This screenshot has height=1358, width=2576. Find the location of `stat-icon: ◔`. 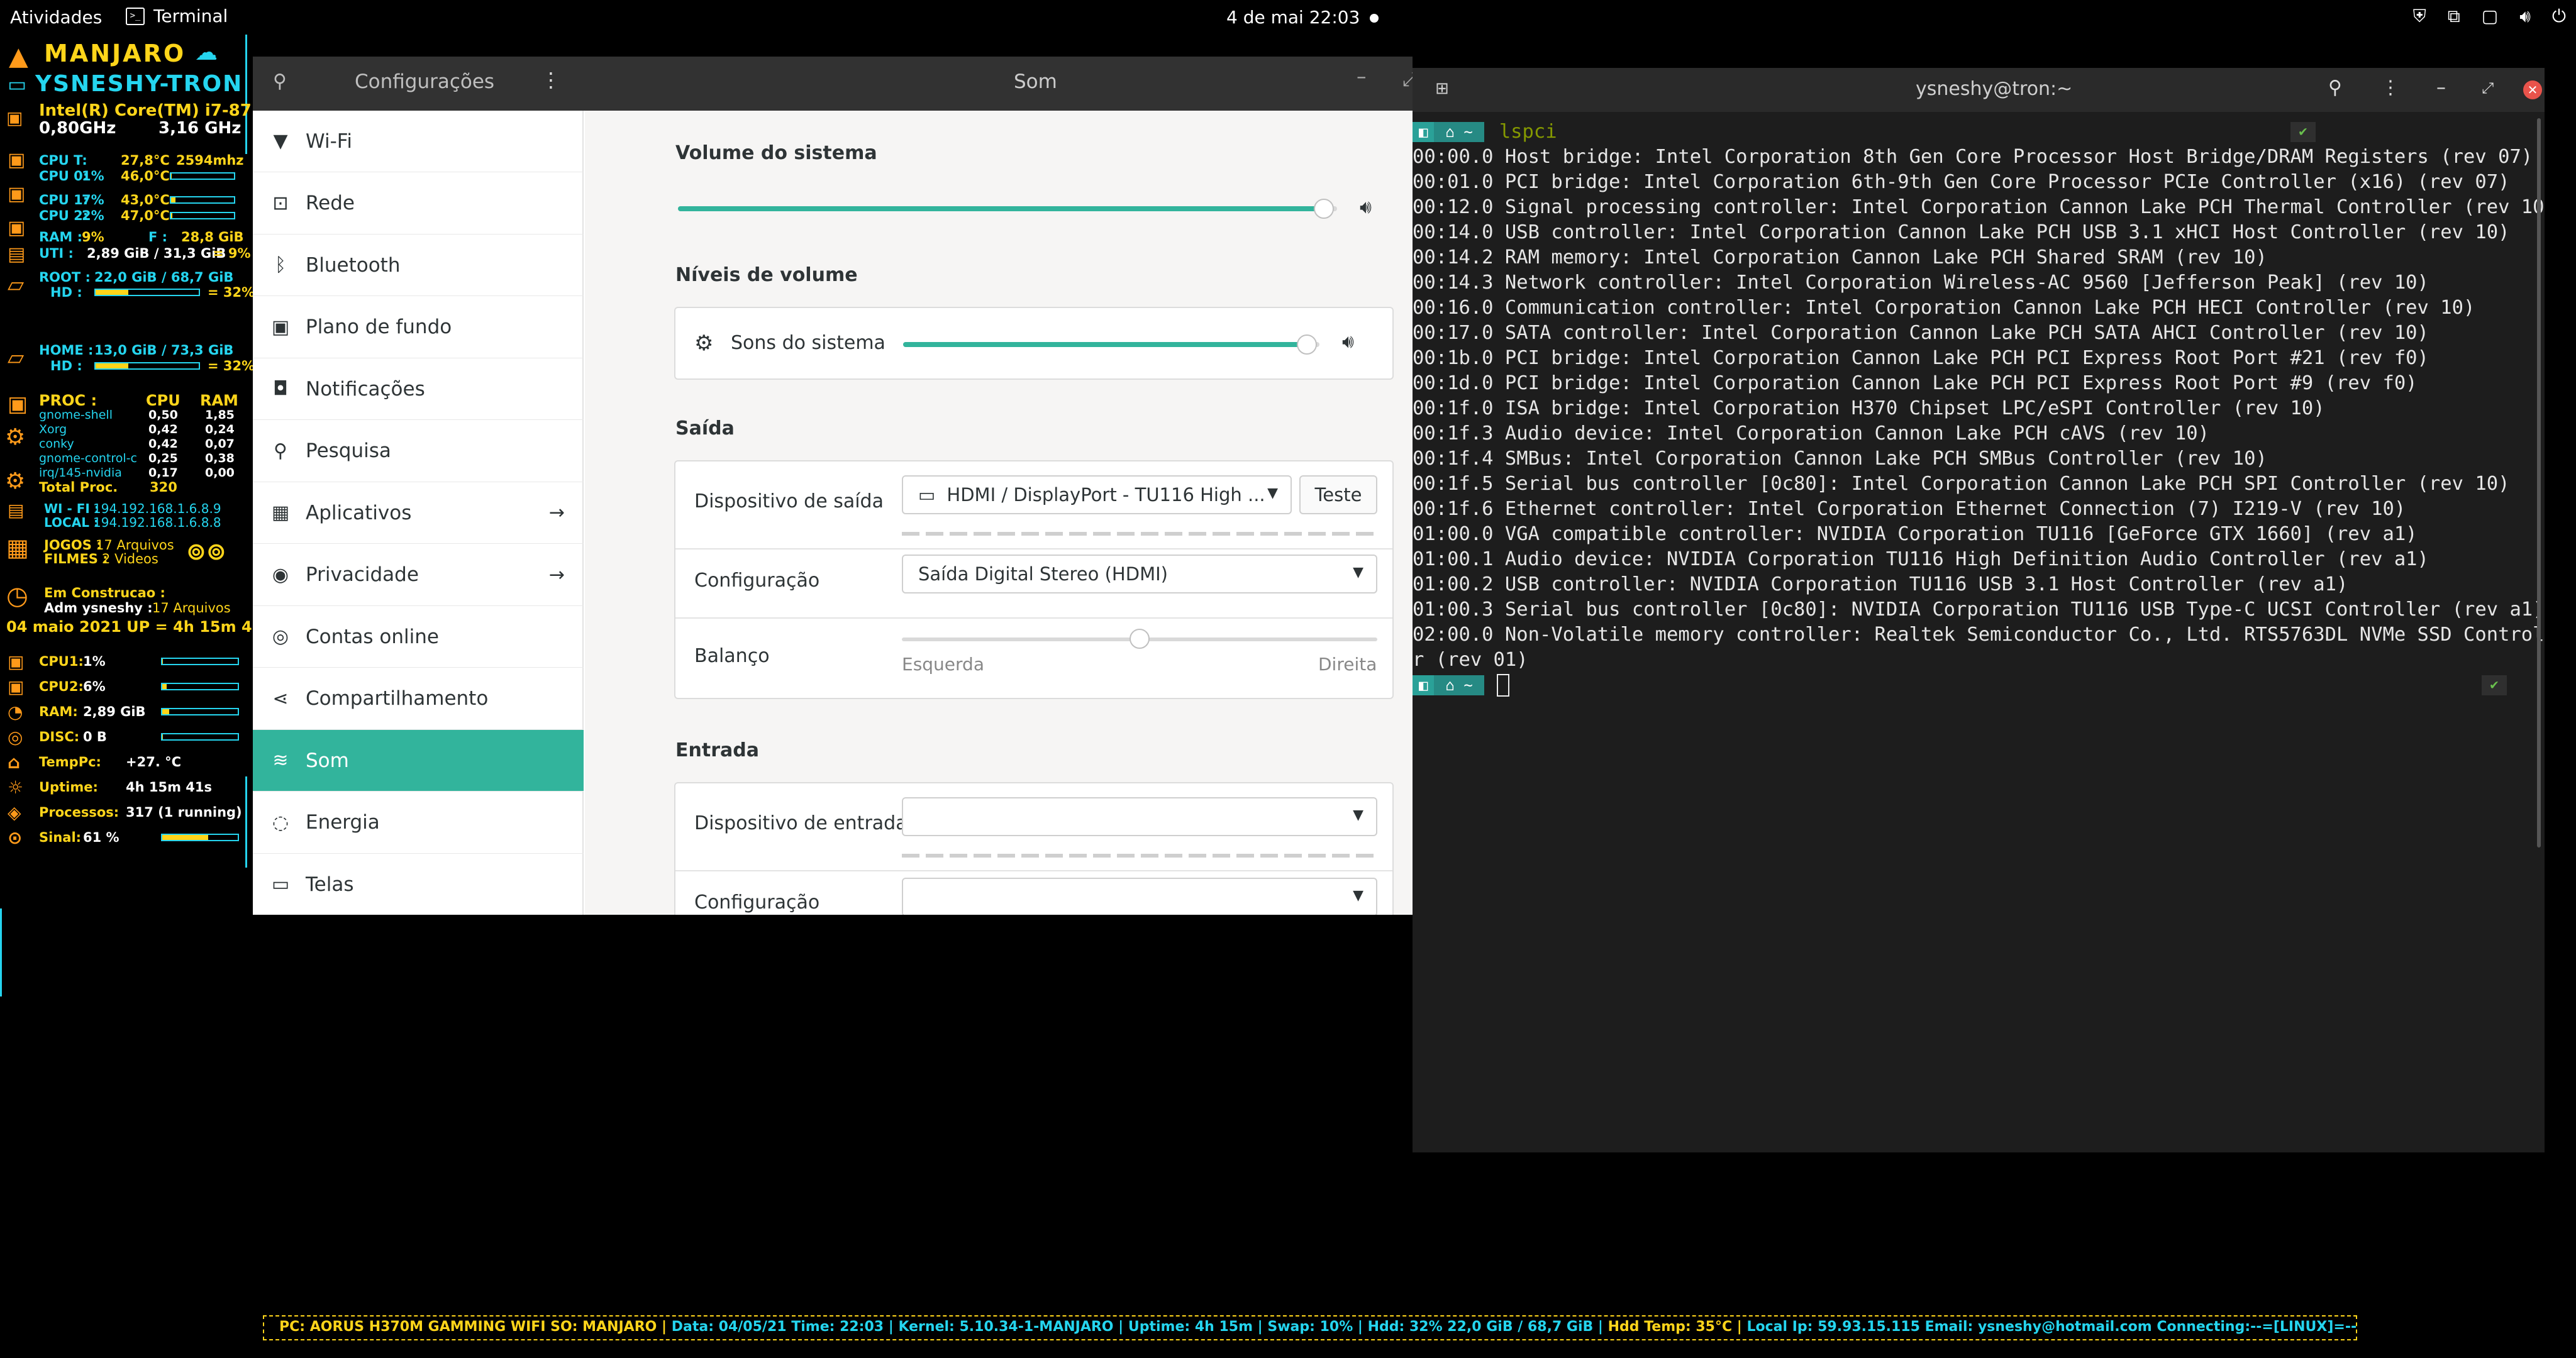

stat-icon: ◔ is located at coordinates (15, 712).